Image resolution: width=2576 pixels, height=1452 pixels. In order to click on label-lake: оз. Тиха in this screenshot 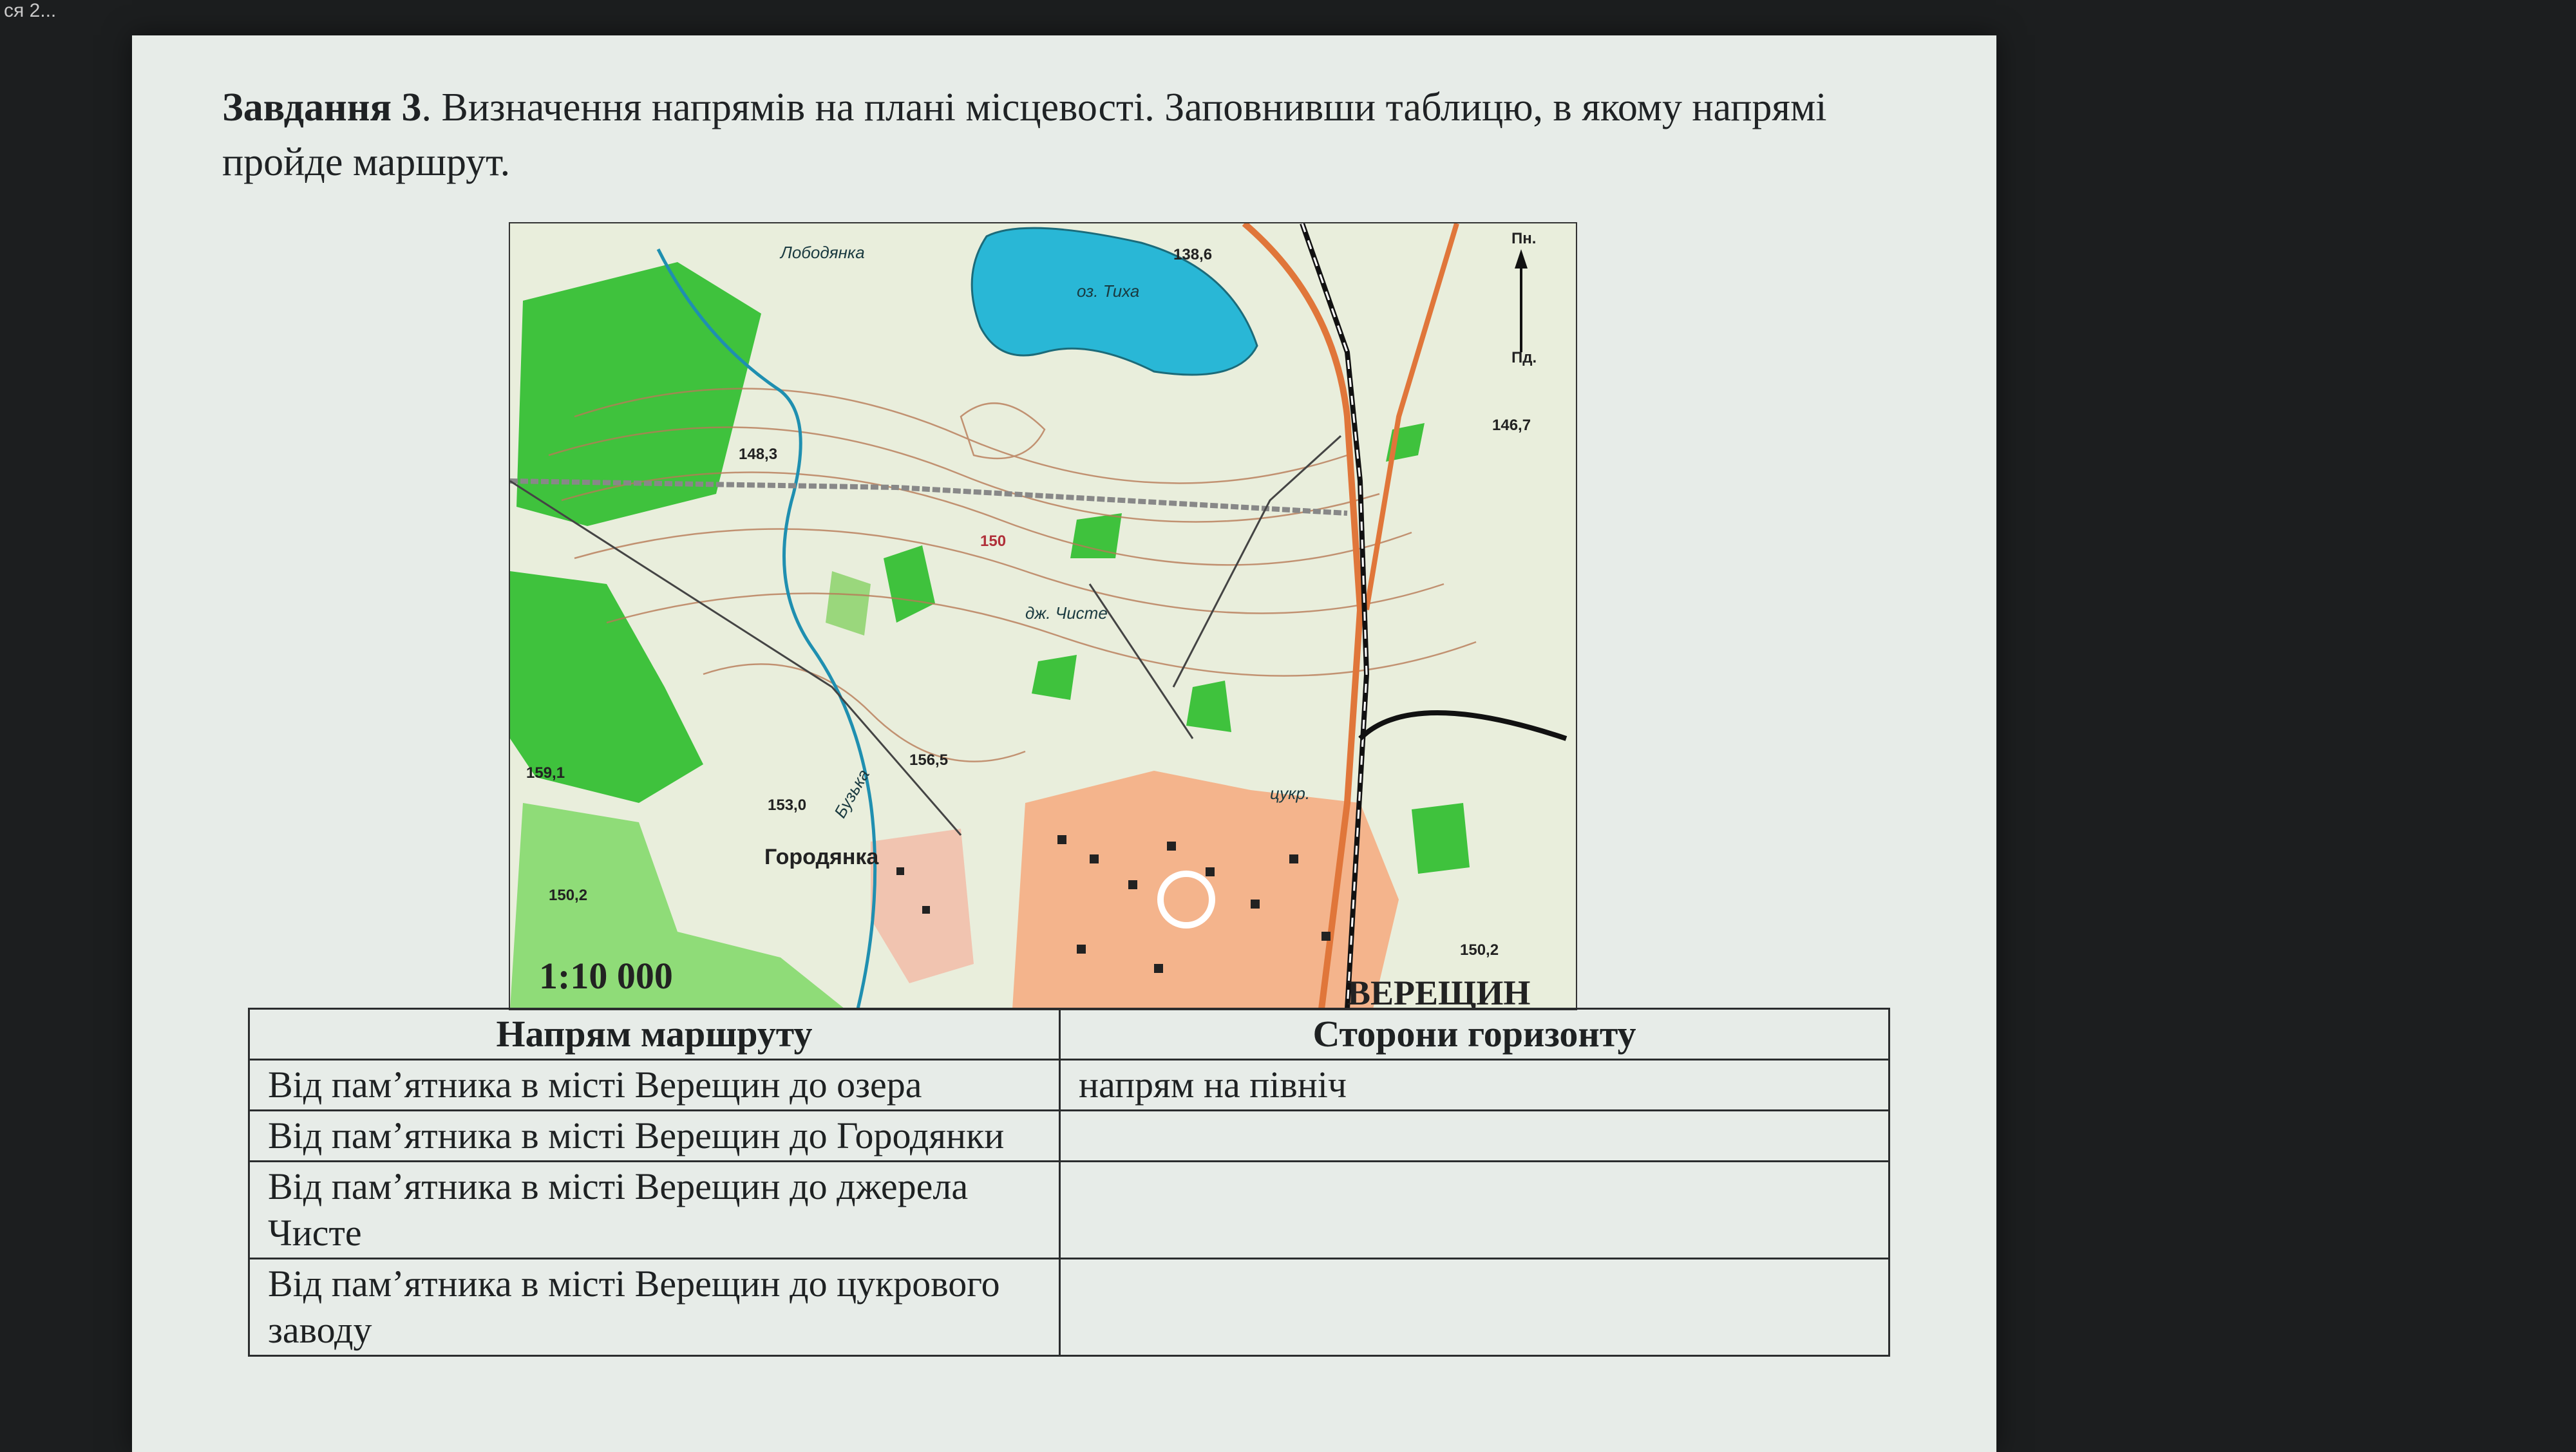, I will do `click(1108, 291)`.